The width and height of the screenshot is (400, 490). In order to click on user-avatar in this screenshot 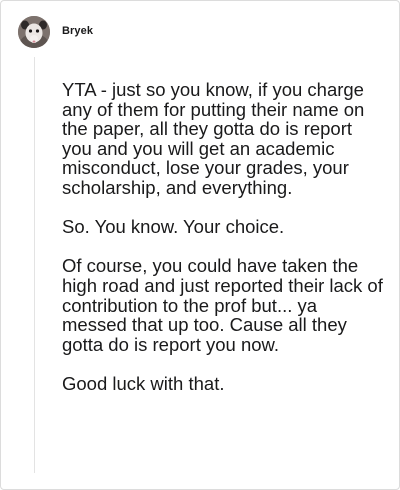, I will do `click(34, 32)`.